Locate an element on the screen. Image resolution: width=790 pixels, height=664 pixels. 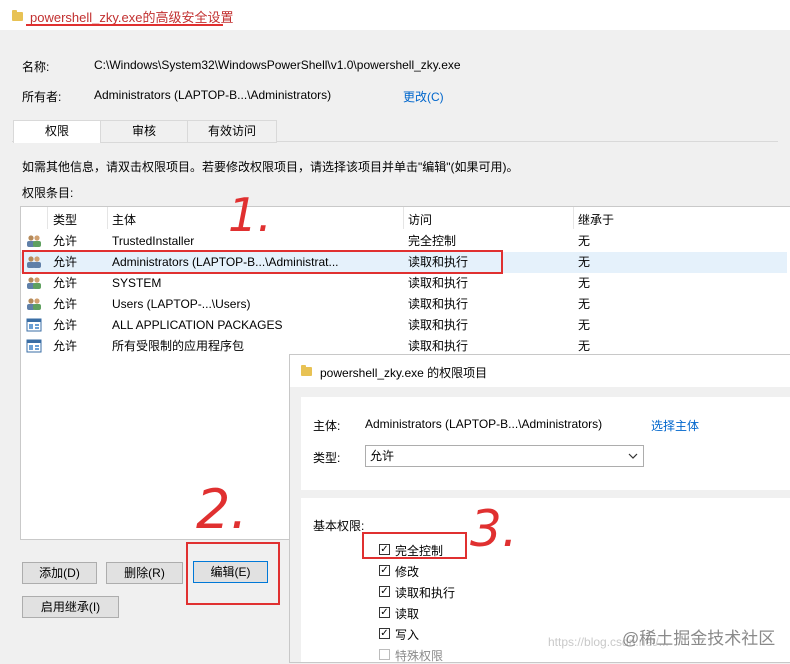
column-header-access: 访问 is located at coordinates (420, 219).